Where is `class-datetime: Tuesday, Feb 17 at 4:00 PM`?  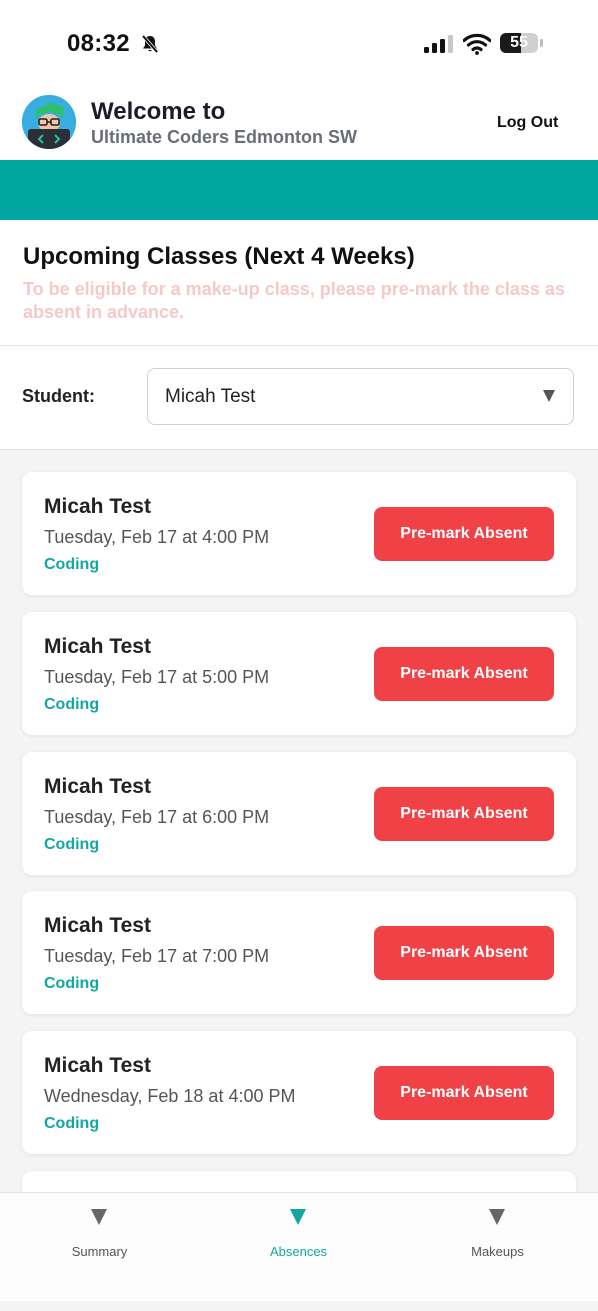 class-datetime: Tuesday, Feb 17 at 4:00 PM is located at coordinates (157, 537).